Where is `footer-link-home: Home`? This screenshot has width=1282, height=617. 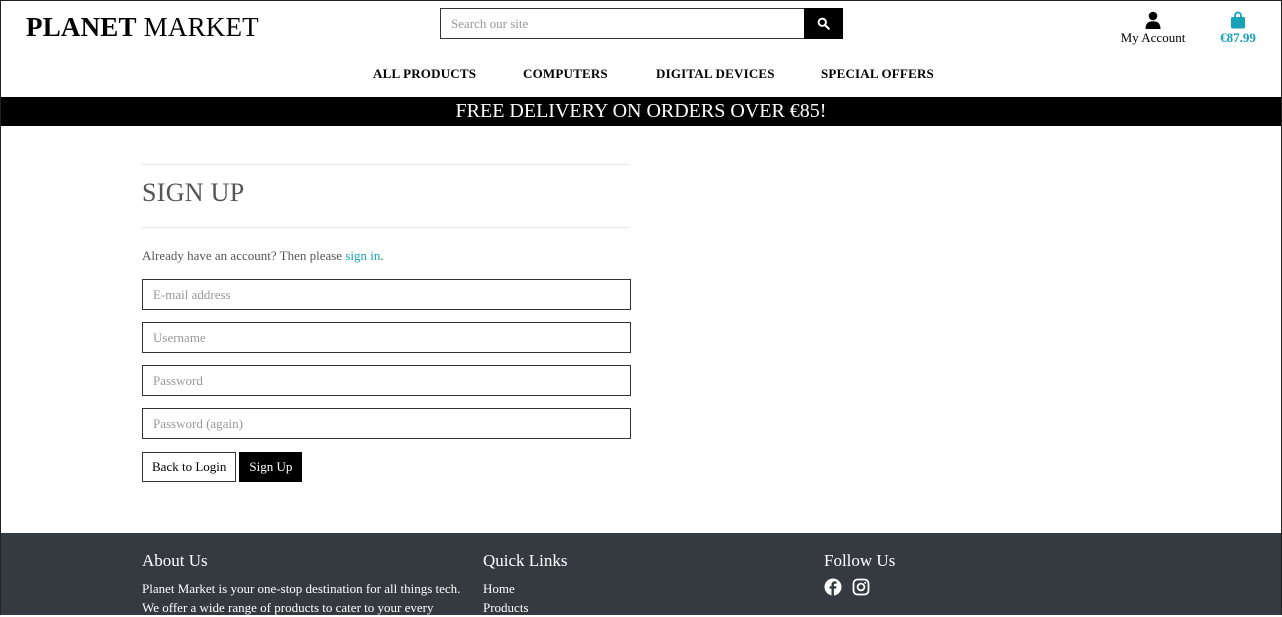
footer-link-home: Home is located at coordinates (525, 588).